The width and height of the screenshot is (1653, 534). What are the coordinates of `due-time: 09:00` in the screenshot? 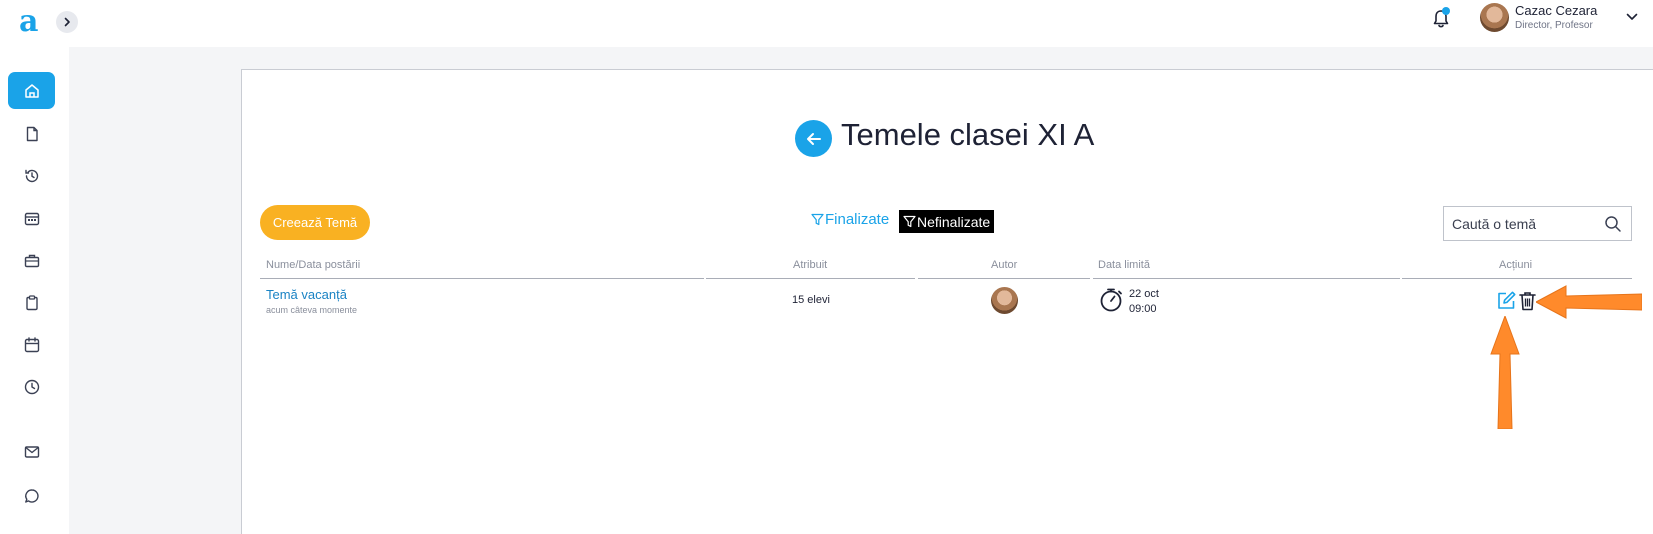 It's located at (1143, 309).